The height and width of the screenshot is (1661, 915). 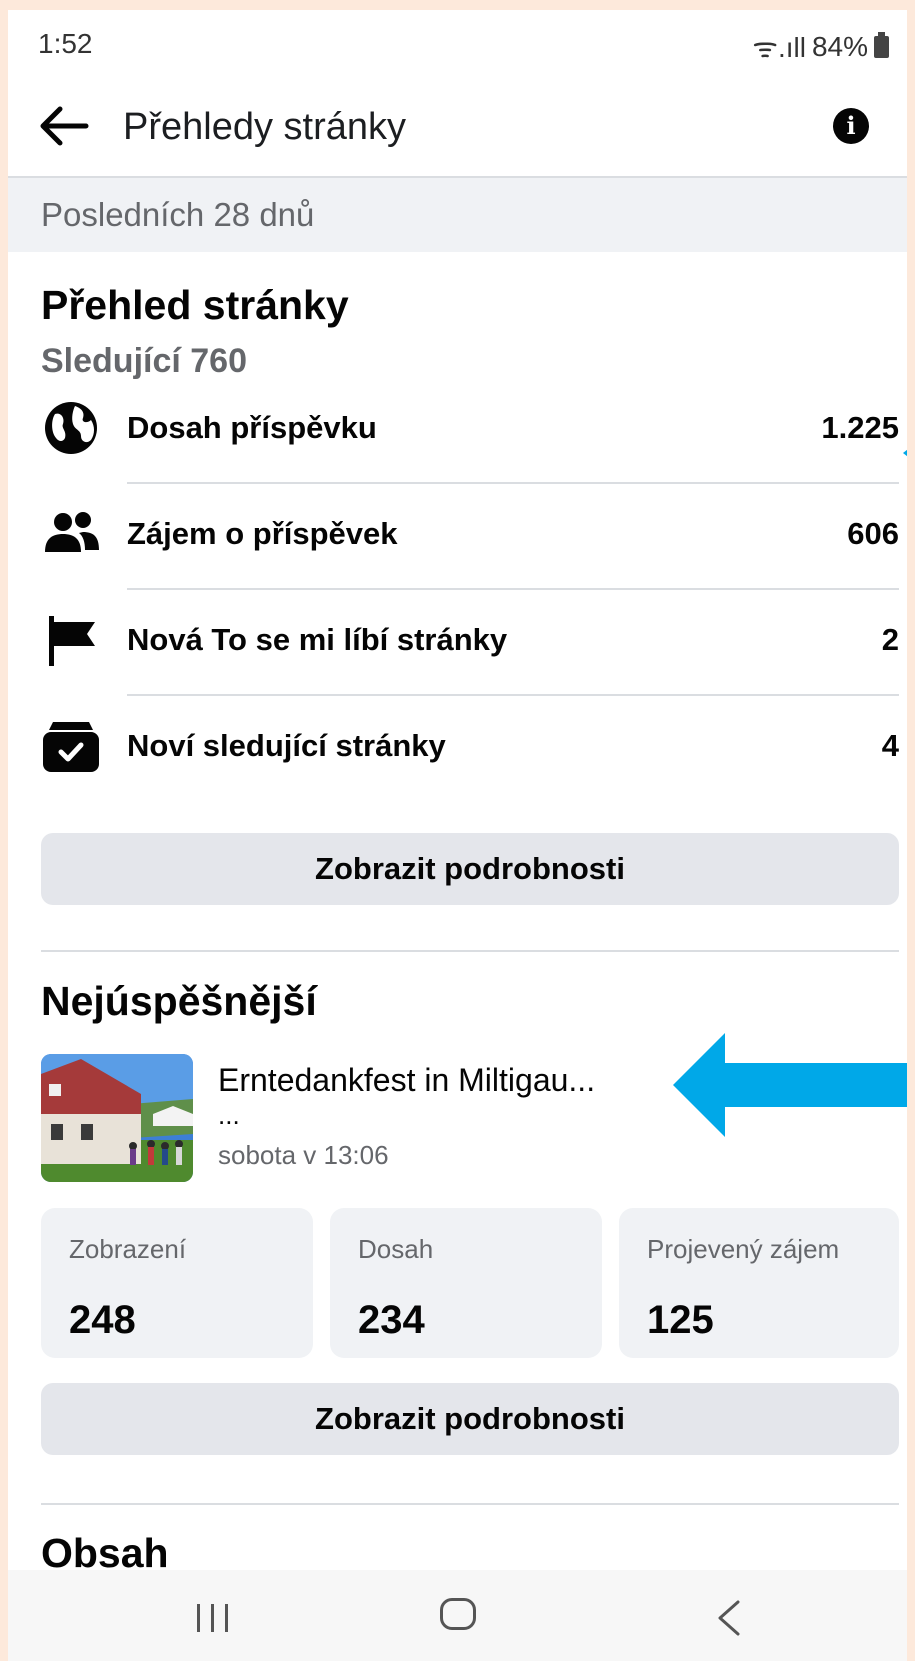 What do you see at coordinates (72, 532) in the screenshot?
I see `people-icon` at bounding box center [72, 532].